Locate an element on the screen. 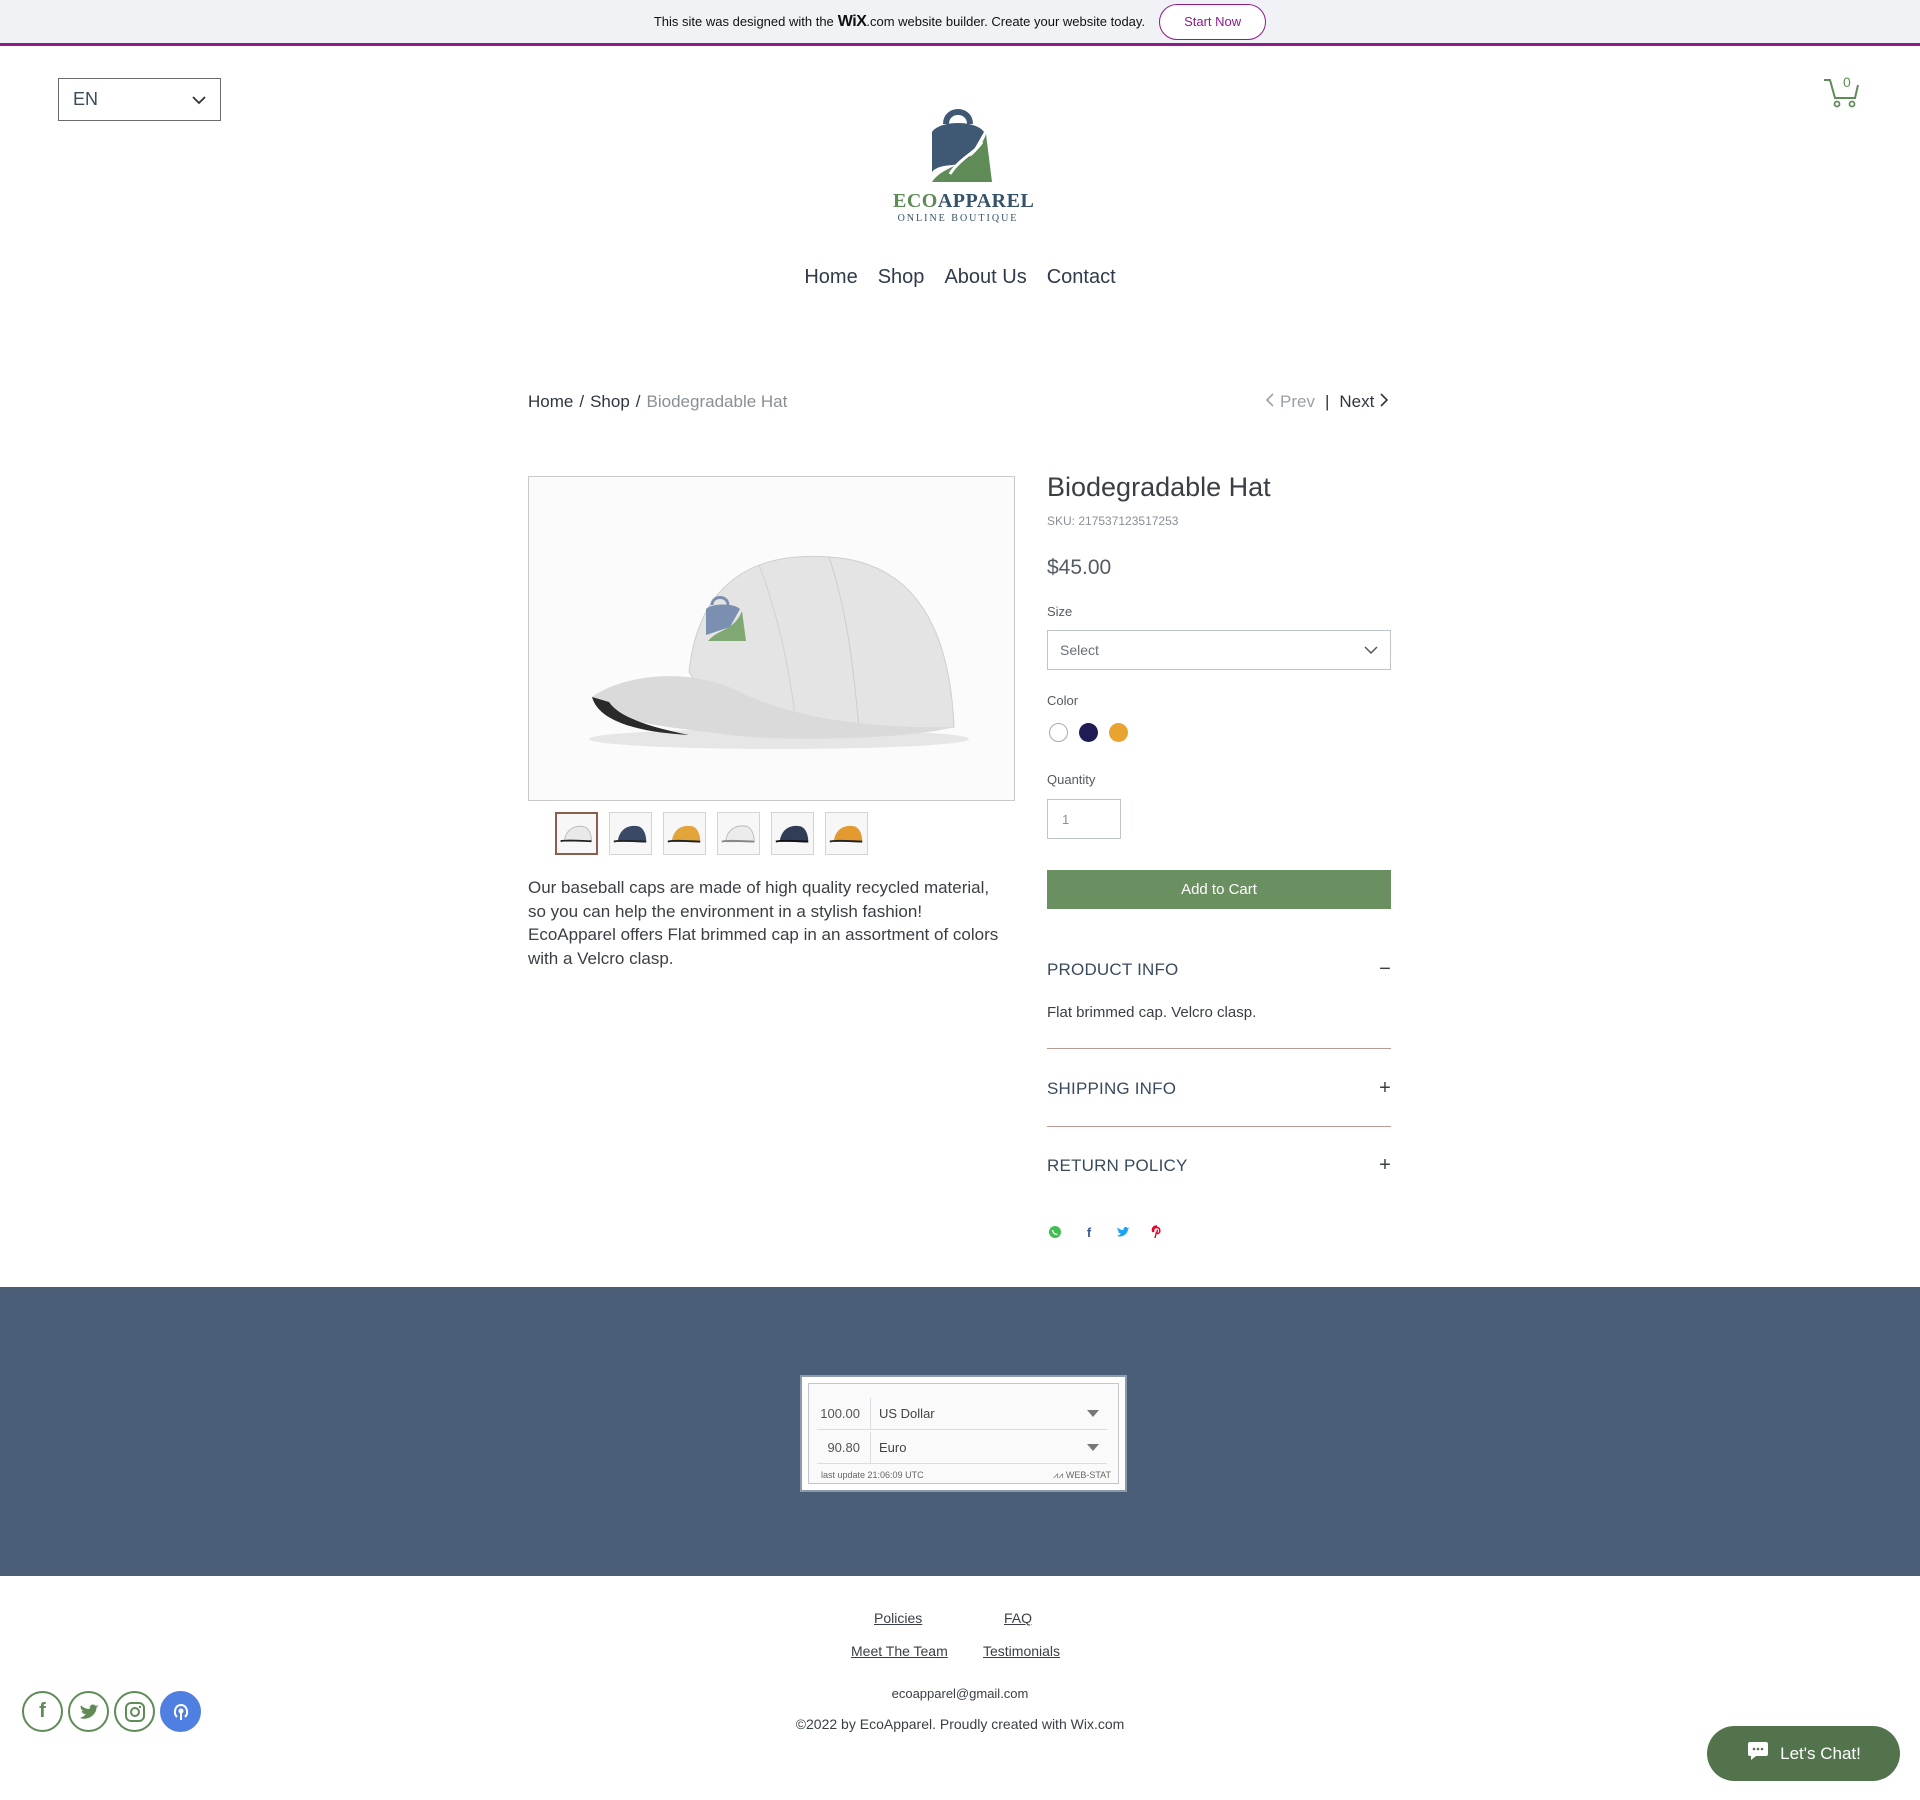  size-select-value: Select is located at coordinates (1079, 650).